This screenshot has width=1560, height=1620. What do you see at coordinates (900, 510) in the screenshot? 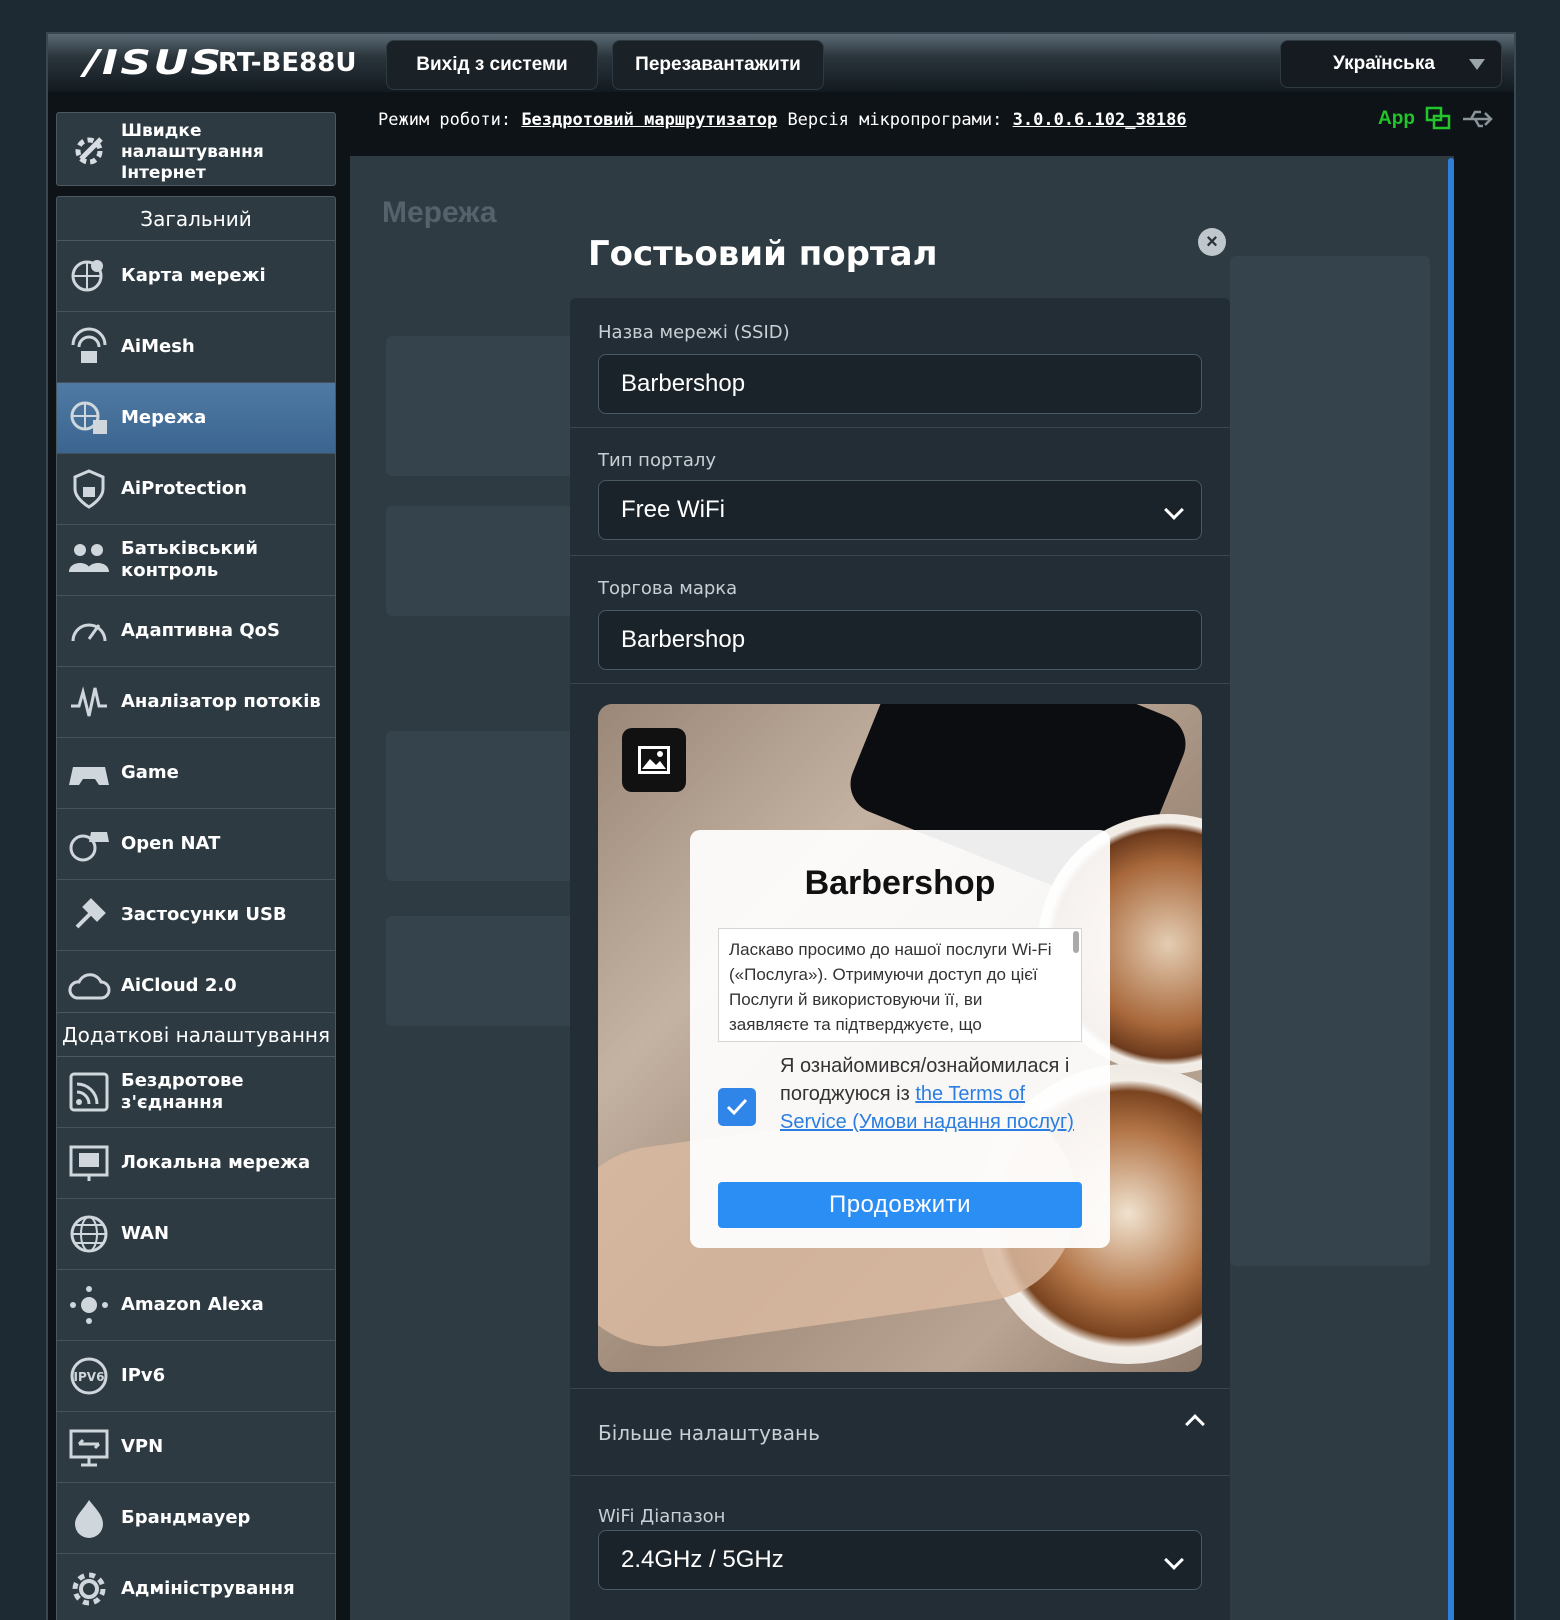
I see `portal-type-select: Free WiFi` at bounding box center [900, 510].